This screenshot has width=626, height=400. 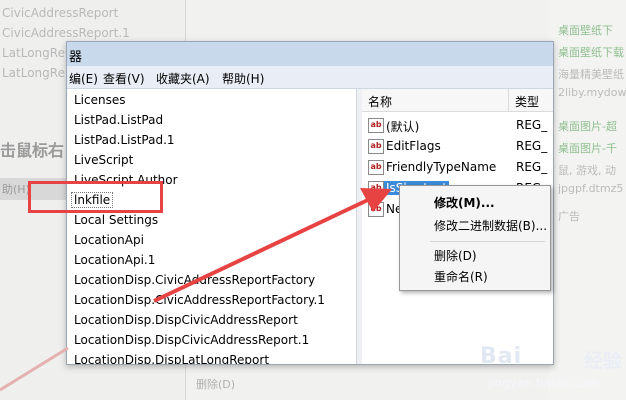 I want to click on value-name: (默认), so click(x=403, y=127).